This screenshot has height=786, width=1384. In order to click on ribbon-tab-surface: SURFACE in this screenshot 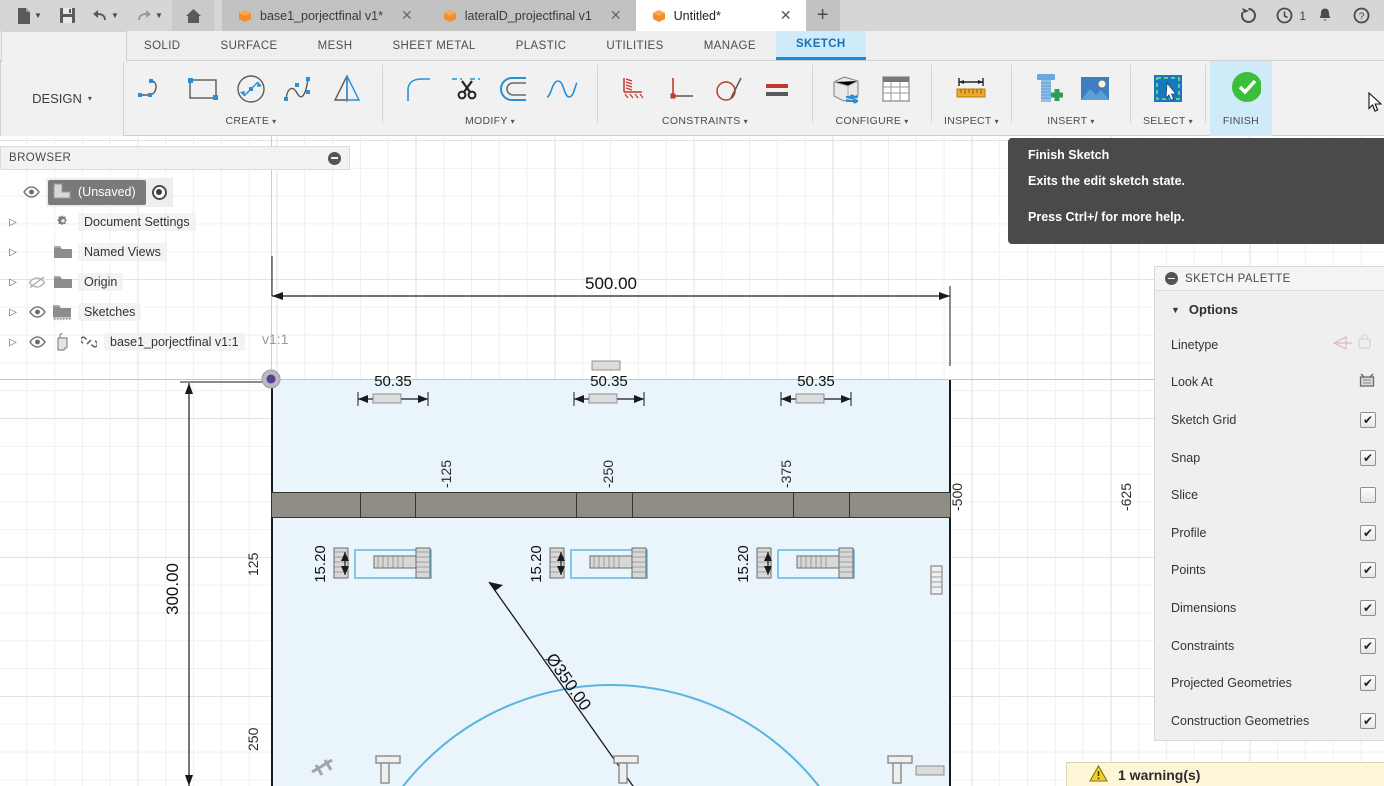, I will do `click(249, 45)`.